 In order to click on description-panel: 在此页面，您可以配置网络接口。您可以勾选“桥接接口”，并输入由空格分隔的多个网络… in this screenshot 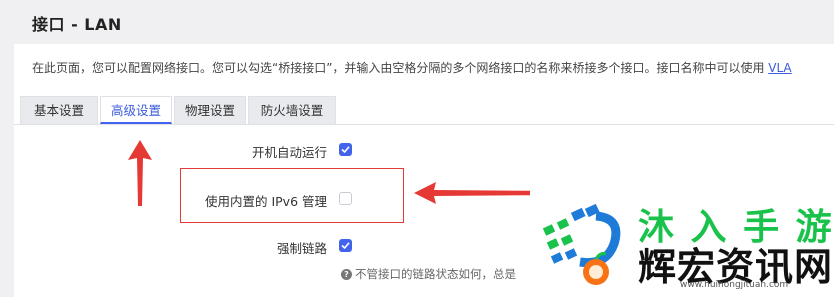, I will do `click(424, 66)`.